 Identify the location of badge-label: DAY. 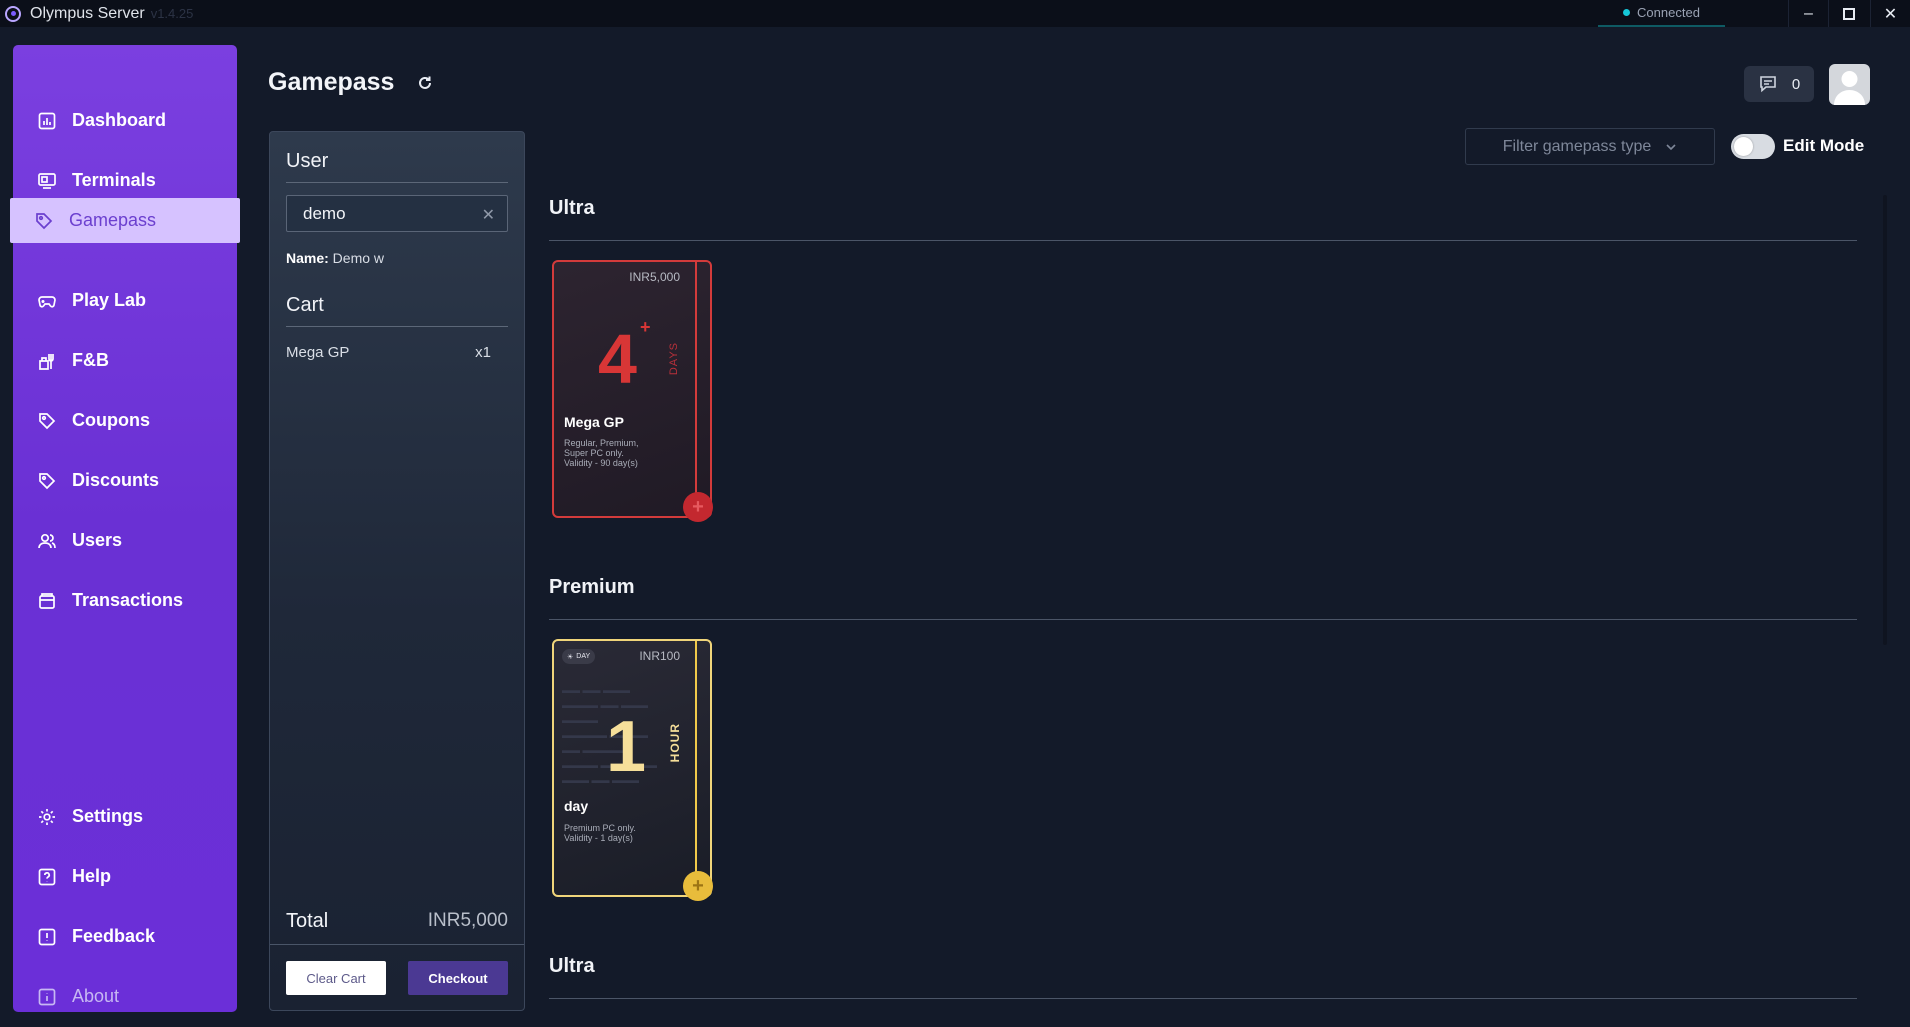
(583, 656).